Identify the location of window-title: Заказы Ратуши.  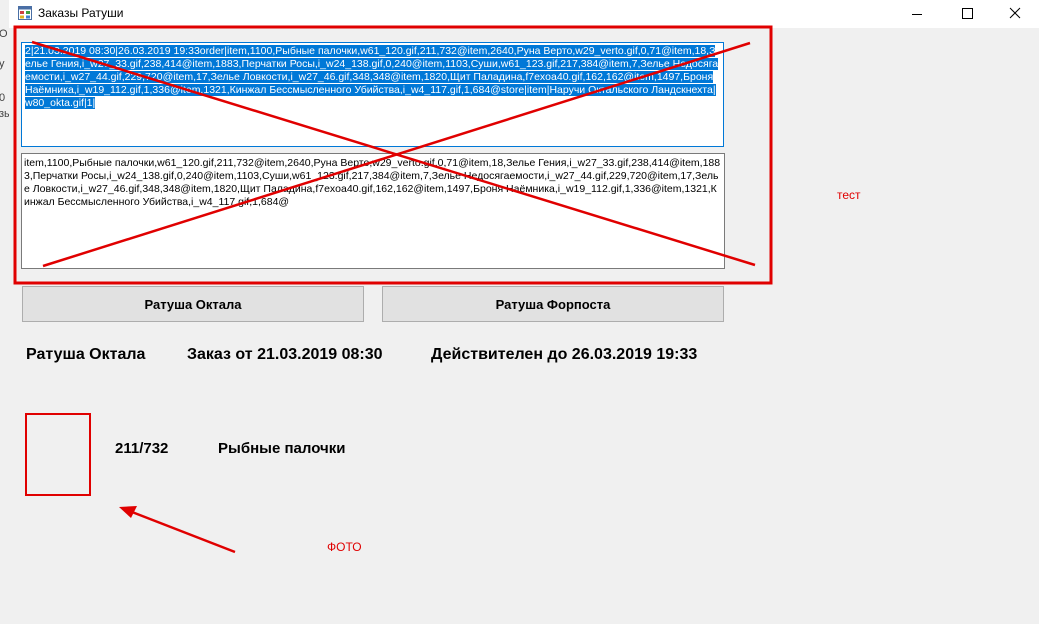
(81, 13).